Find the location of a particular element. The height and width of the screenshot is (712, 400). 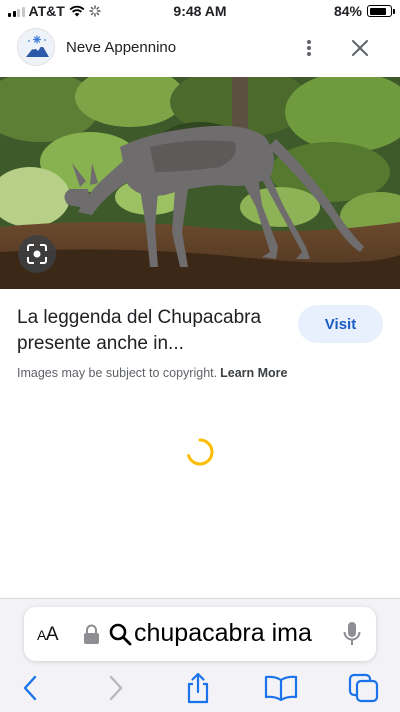

battery-icon is located at coordinates (381, 11).